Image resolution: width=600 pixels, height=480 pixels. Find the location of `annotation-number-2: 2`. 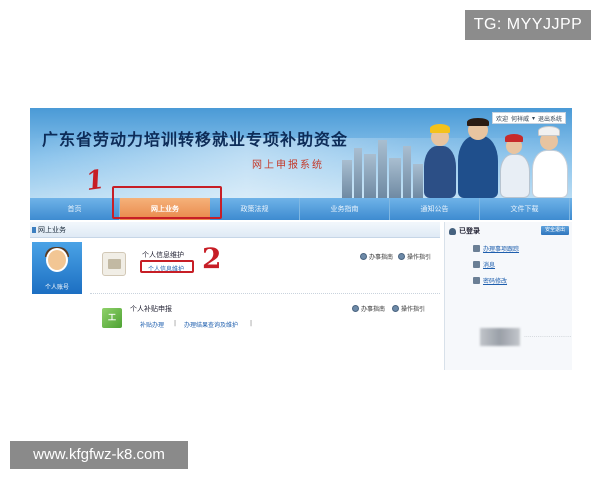

annotation-number-2: 2 is located at coordinates (212, 258).